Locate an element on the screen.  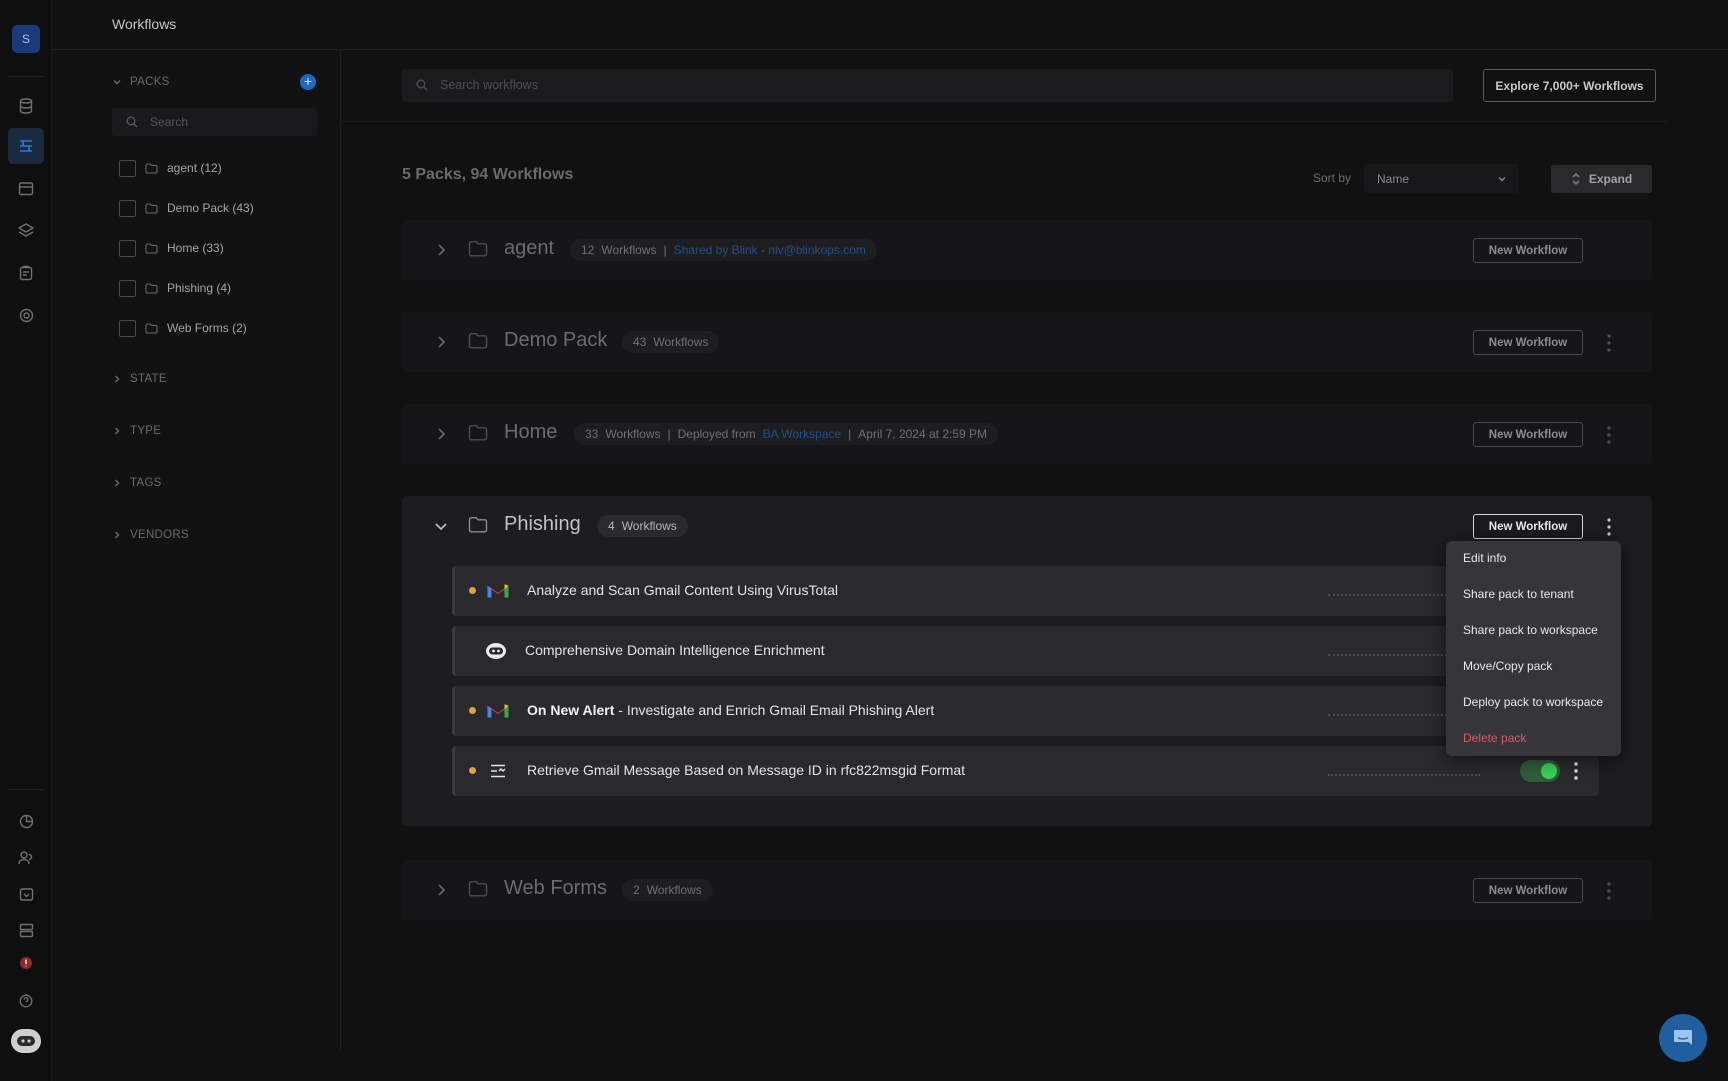
pack-meta: 2 Workflows is located at coordinates (667, 890).